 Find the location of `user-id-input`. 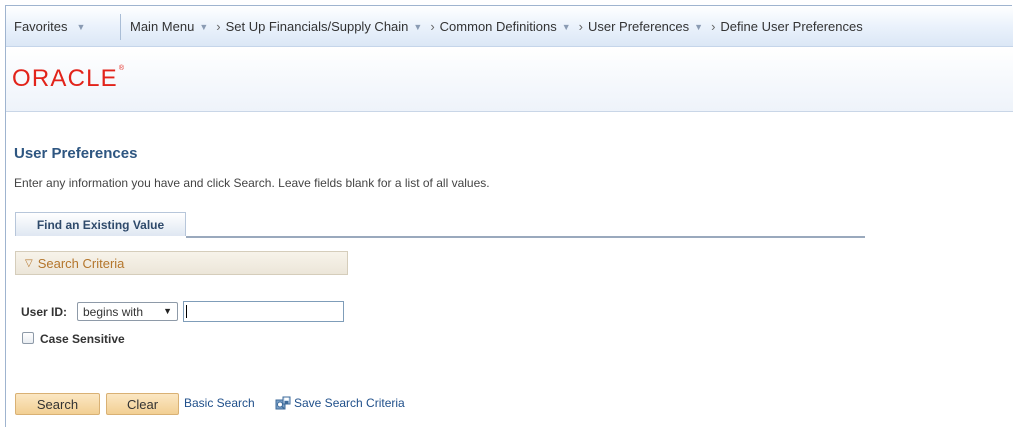

user-id-input is located at coordinates (263, 311).